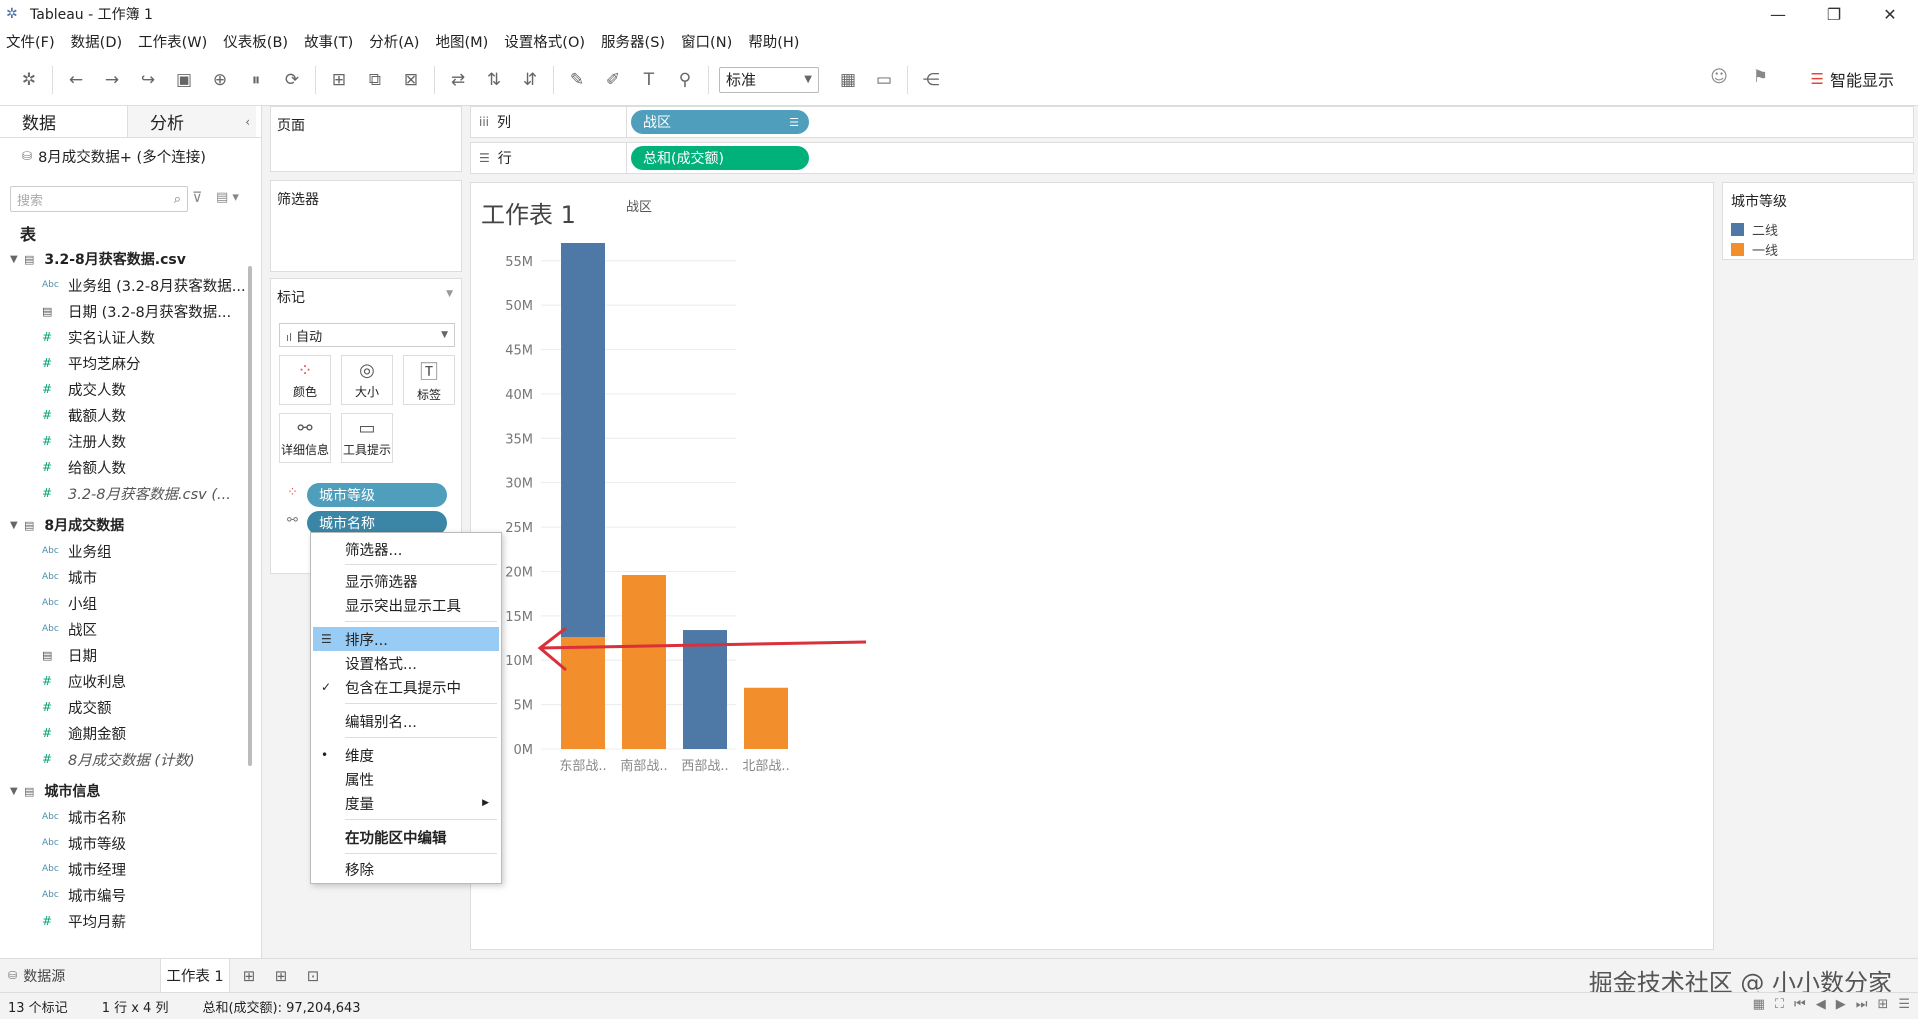 The width and height of the screenshot is (1918, 1019). Describe the element at coordinates (406, 755) in the screenshot. I see `menu-item-dimension: • 维度` at that location.